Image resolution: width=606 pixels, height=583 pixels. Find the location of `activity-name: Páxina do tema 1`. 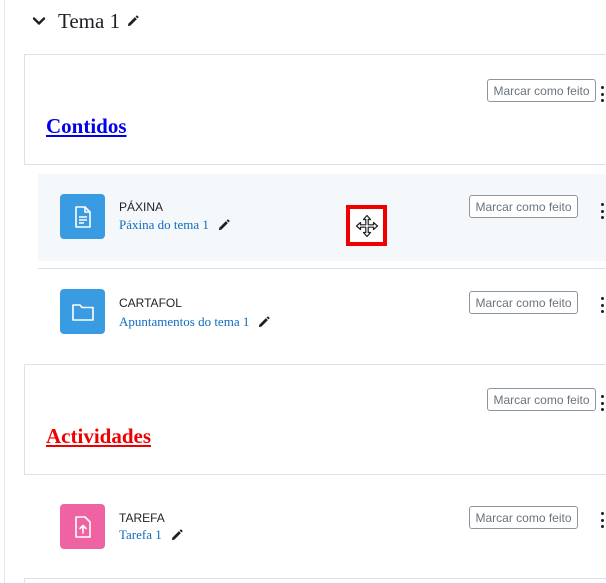

activity-name: Páxina do tema 1 is located at coordinates (164, 225).